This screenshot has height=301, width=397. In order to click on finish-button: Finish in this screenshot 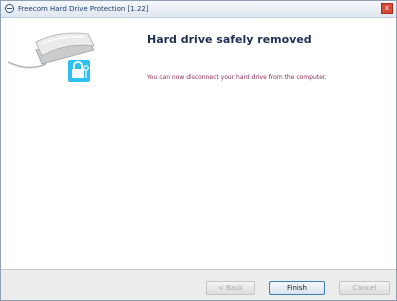, I will do `click(297, 288)`.